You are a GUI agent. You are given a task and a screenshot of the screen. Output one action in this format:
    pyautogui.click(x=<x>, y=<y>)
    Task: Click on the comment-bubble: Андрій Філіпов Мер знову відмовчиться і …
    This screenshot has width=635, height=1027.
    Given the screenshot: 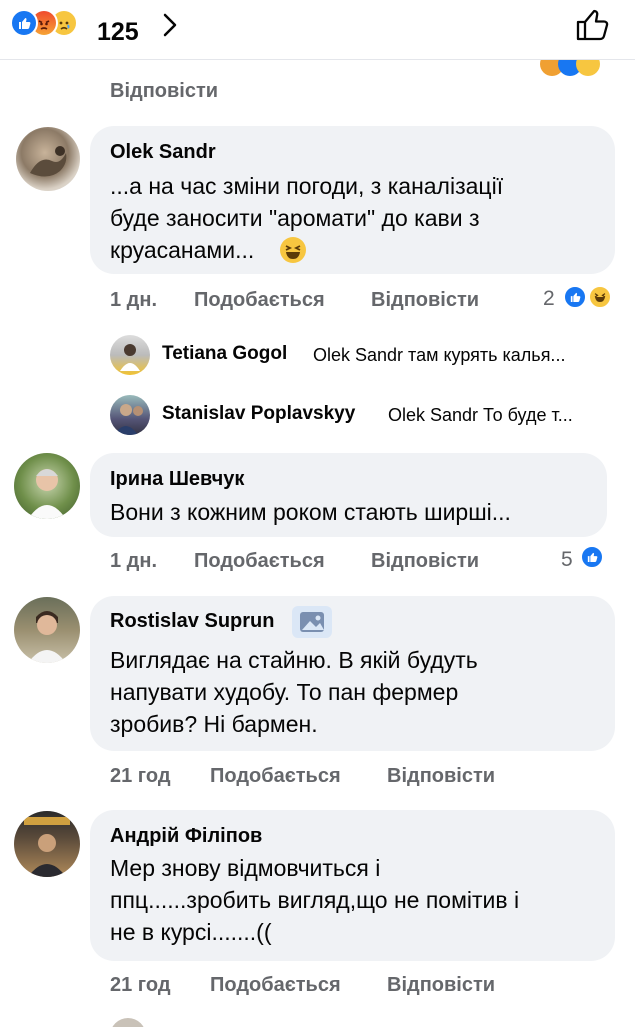 What is the action you would take?
    pyautogui.click(x=352, y=885)
    